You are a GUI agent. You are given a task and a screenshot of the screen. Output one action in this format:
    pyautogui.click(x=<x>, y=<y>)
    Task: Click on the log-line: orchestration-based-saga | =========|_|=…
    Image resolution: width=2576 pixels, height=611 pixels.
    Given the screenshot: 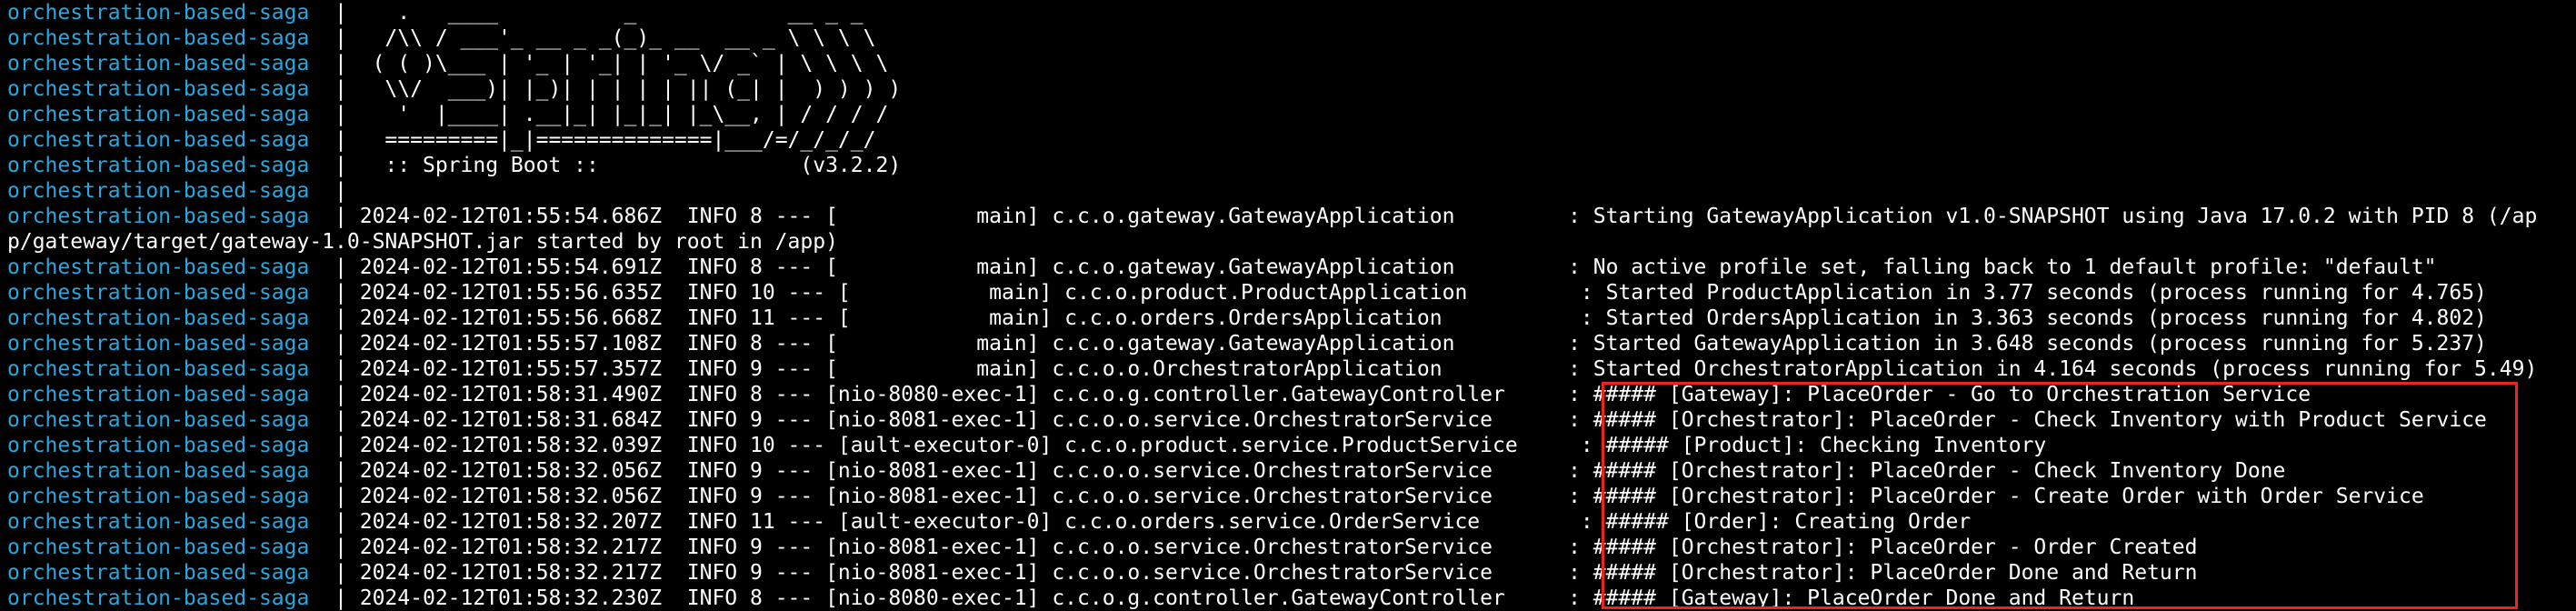 What is the action you would take?
    pyautogui.click(x=1291, y=140)
    